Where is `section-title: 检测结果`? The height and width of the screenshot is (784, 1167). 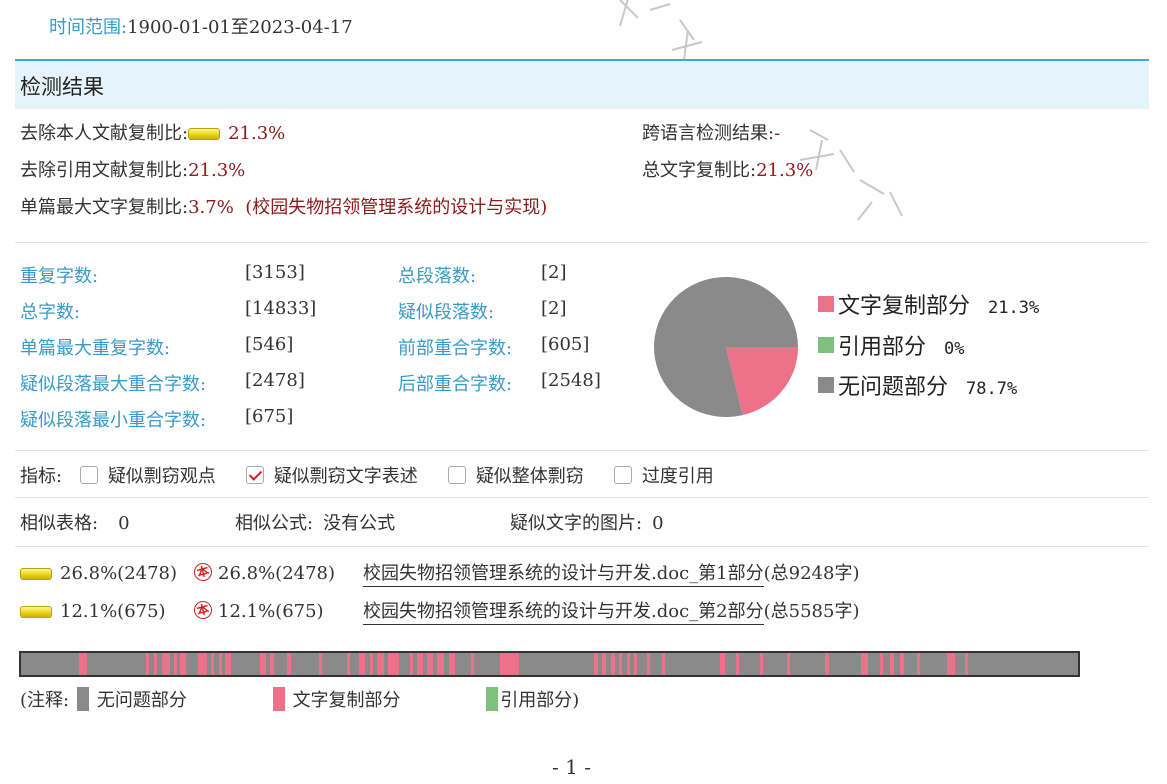
section-title: 检测结果 is located at coordinates (62, 87).